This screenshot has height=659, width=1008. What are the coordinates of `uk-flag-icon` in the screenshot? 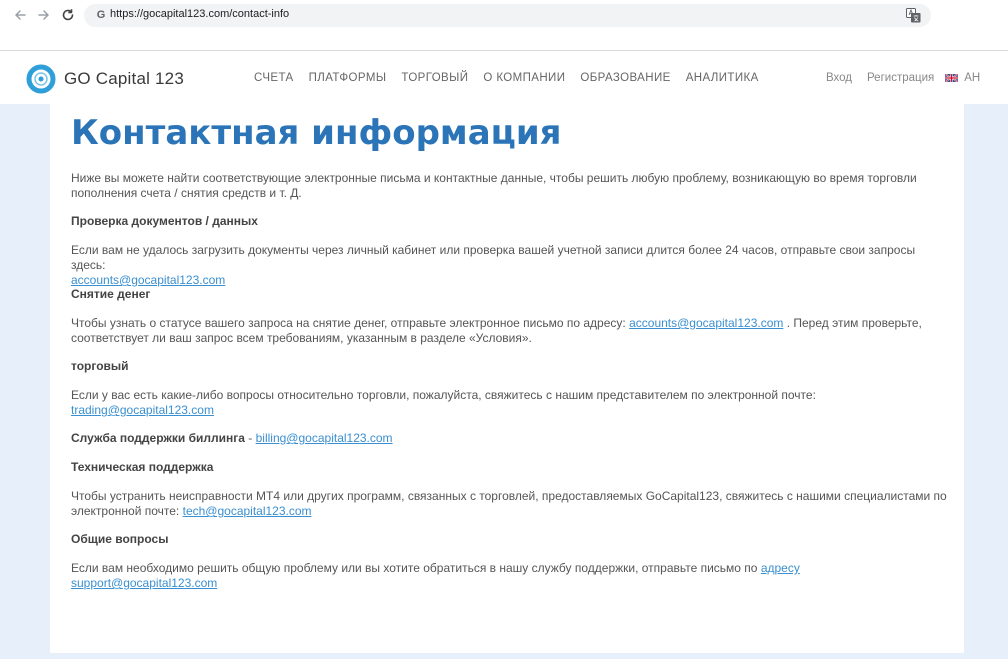 It's located at (952, 78).